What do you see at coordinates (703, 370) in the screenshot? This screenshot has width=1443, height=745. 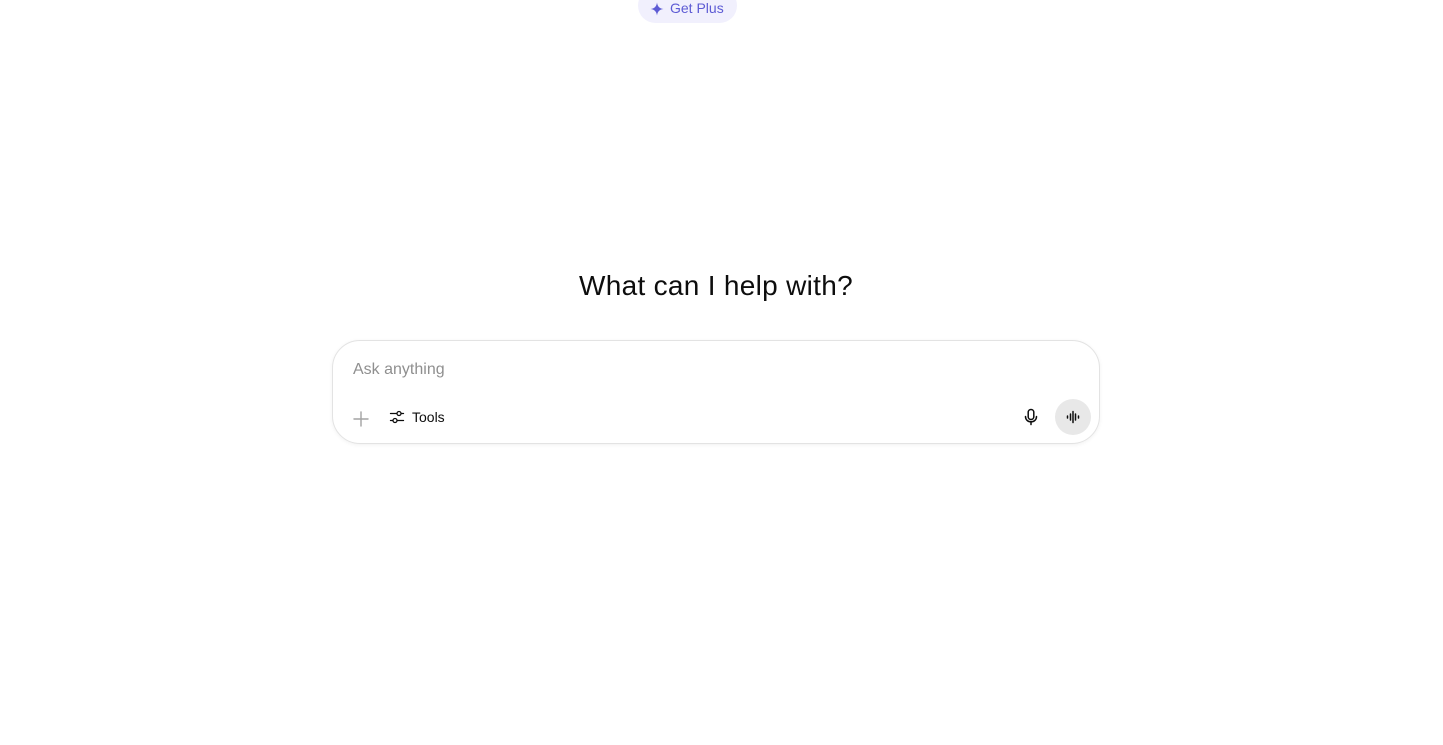 I see `prompt-input` at bounding box center [703, 370].